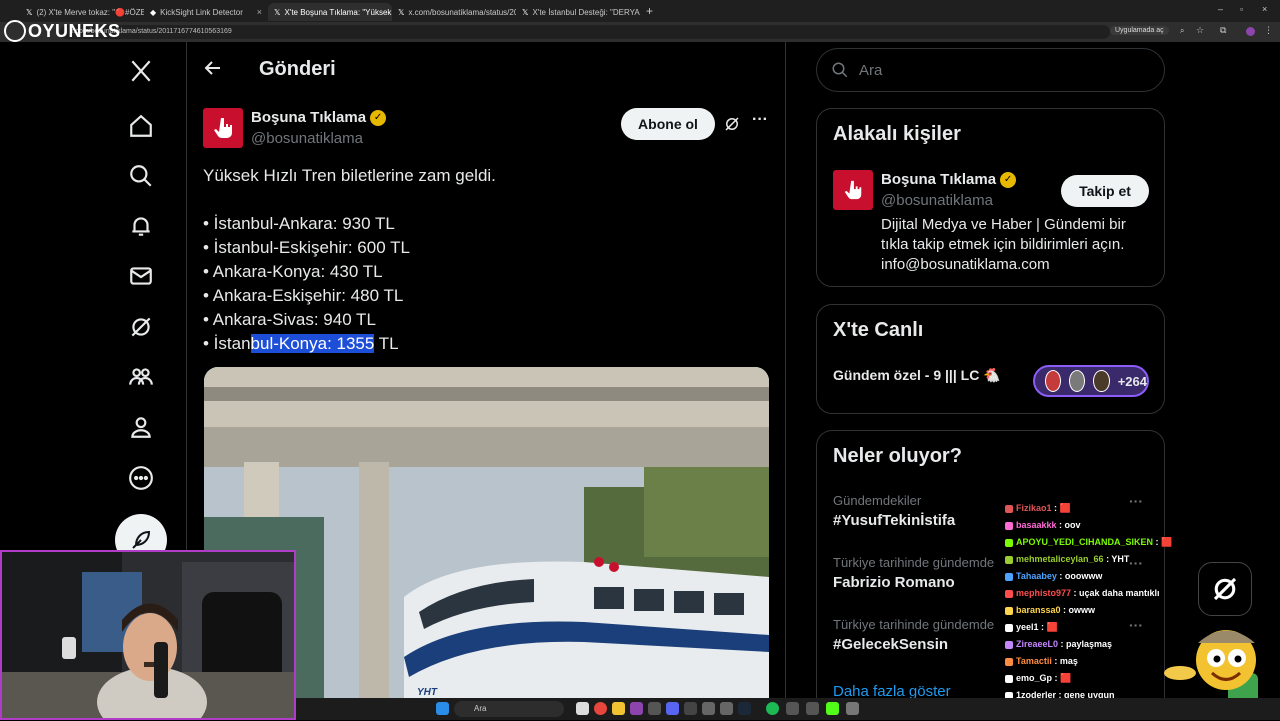  Describe the element at coordinates (1060, 559) in the screenshot. I see `chat-username: mehmetaliceylan_66` at that location.